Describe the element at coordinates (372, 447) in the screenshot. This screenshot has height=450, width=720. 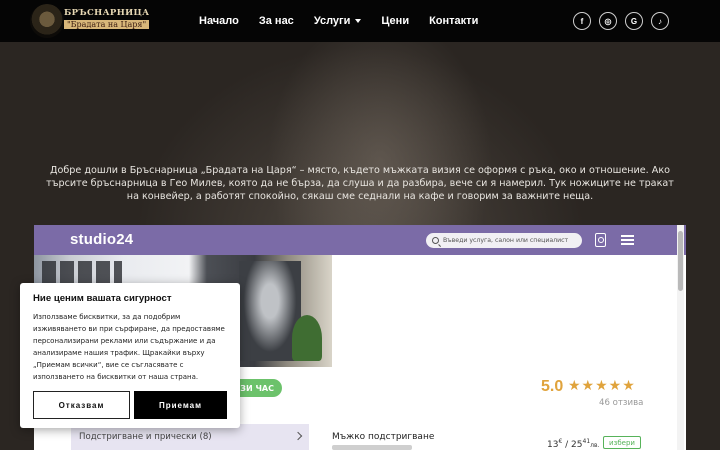
I see `service-subtitle` at that location.